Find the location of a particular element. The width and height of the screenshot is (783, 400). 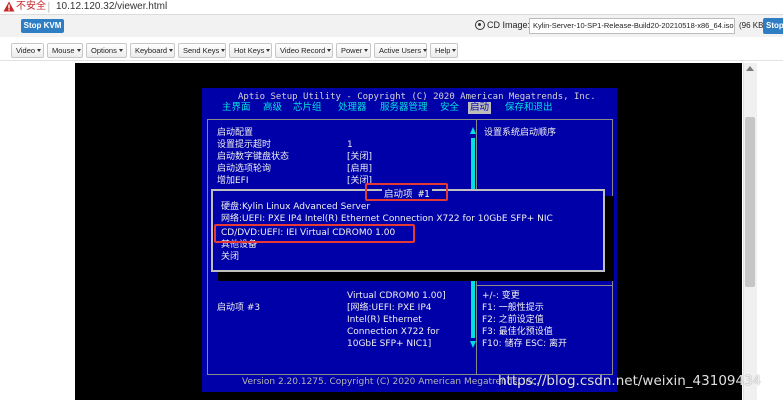

menu-hot-keys-label: Hot Keys is located at coordinates (249, 50).